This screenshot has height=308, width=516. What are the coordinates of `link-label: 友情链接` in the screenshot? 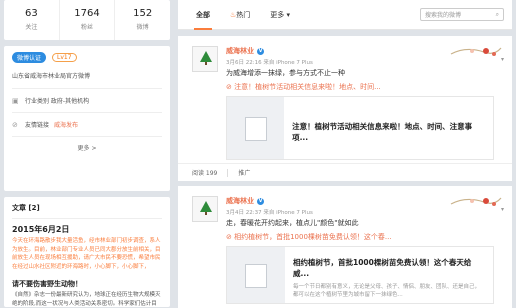 It's located at (37, 125).